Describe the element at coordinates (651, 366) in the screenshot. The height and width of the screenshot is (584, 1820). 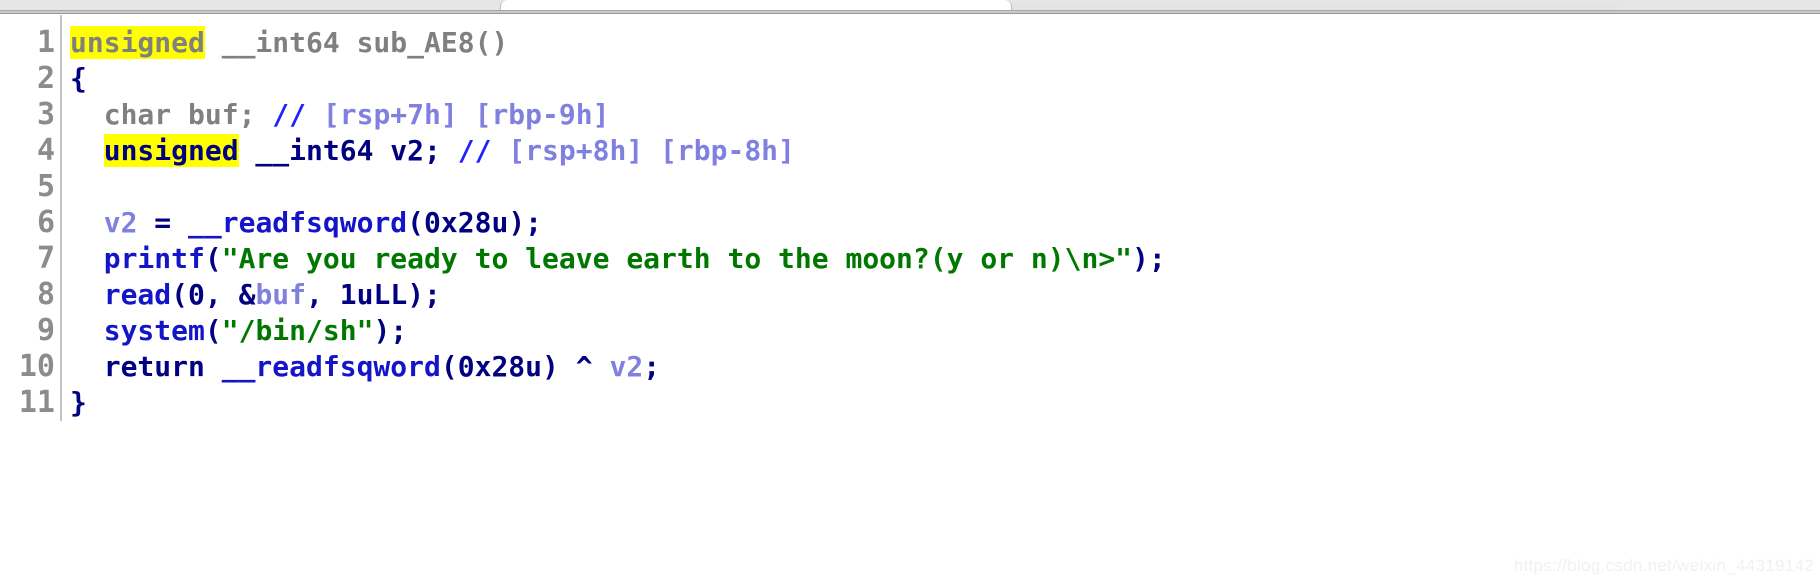
I see `code-token: ;` at that location.